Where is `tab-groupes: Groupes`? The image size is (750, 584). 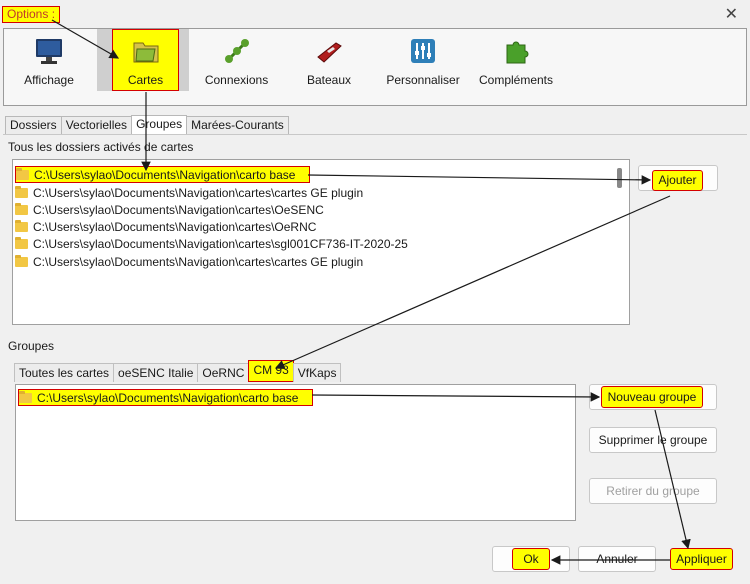
tab-groupes: Groupes is located at coordinates (159, 124).